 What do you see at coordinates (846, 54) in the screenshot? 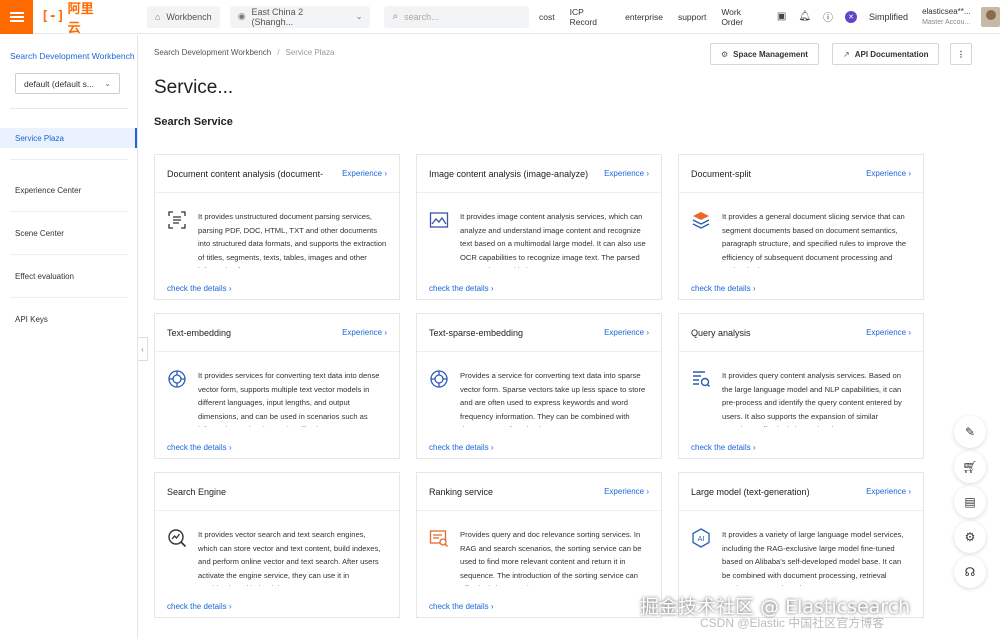
I see `external-link-icon: ↗` at bounding box center [846, 54].